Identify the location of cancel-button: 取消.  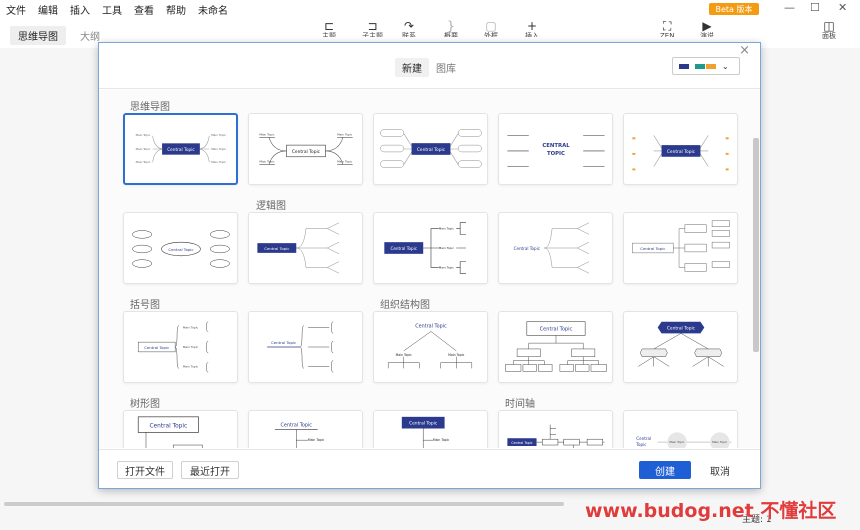
(720, 470).